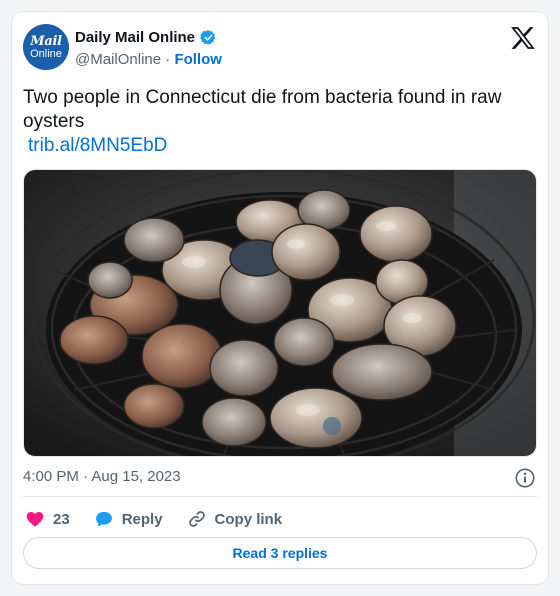  Describe the element at coordinates (61, 519) in the screenshot. I see `like-count: 23` at that location.